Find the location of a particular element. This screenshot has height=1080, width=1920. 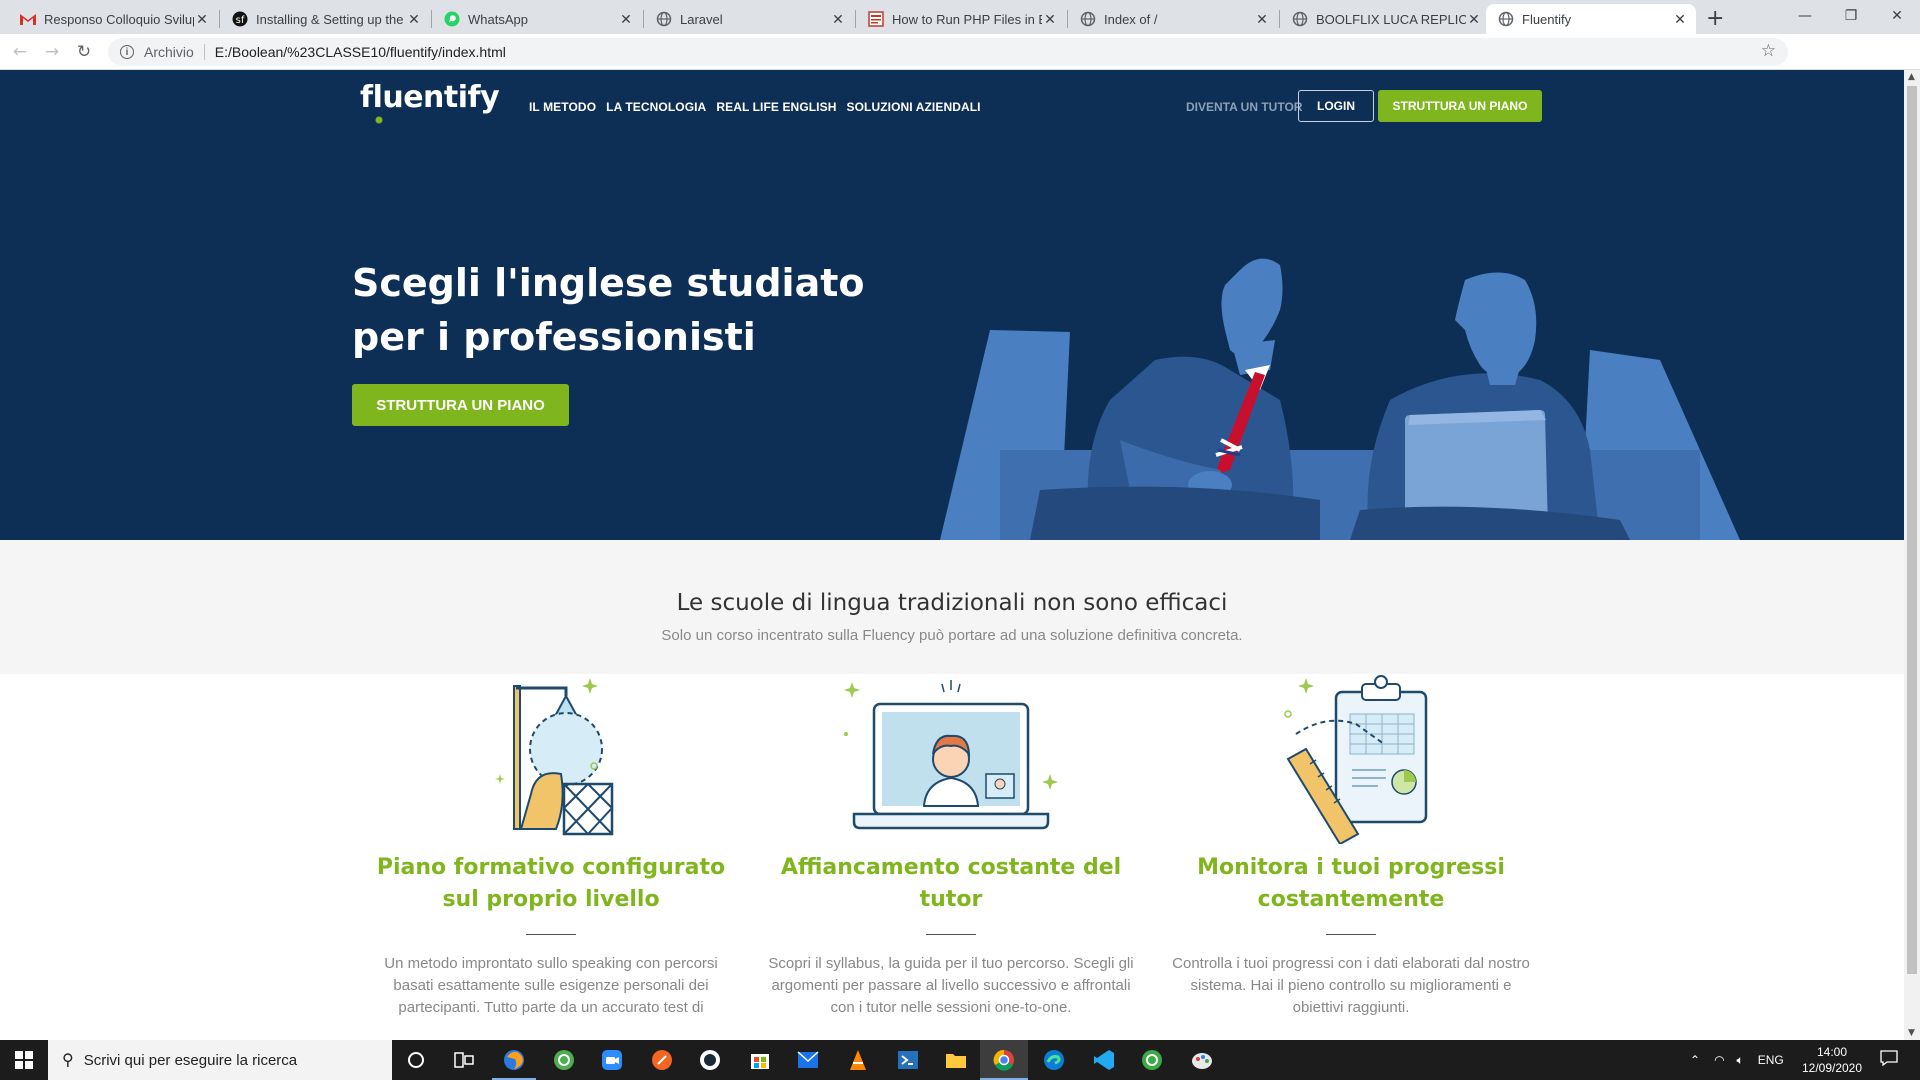

gmail-icon is located at coordinates (28, 19).